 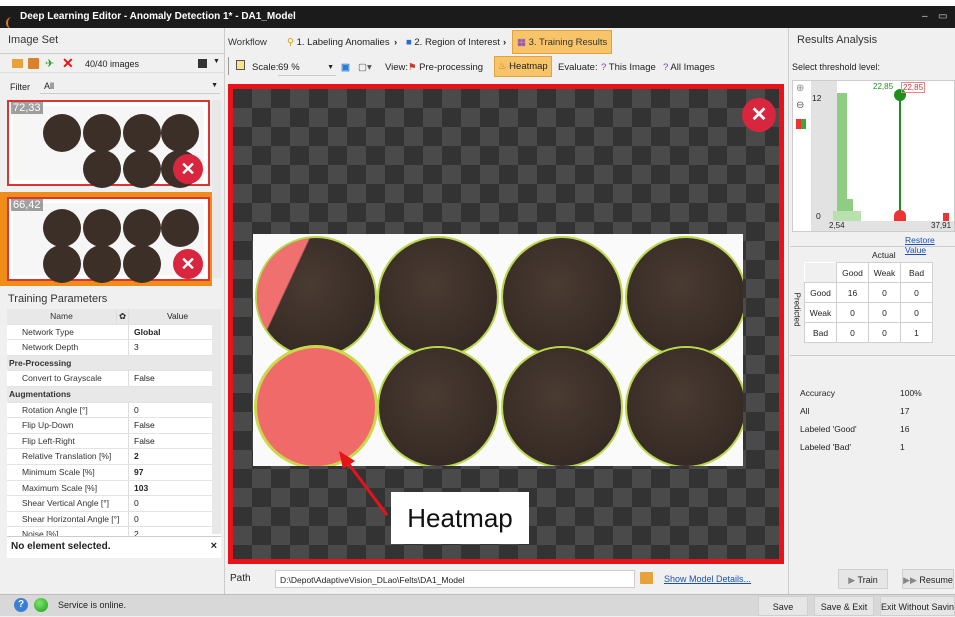 I want to click on evaluate-this-image: ? This Image, so click(x=628, y=68).